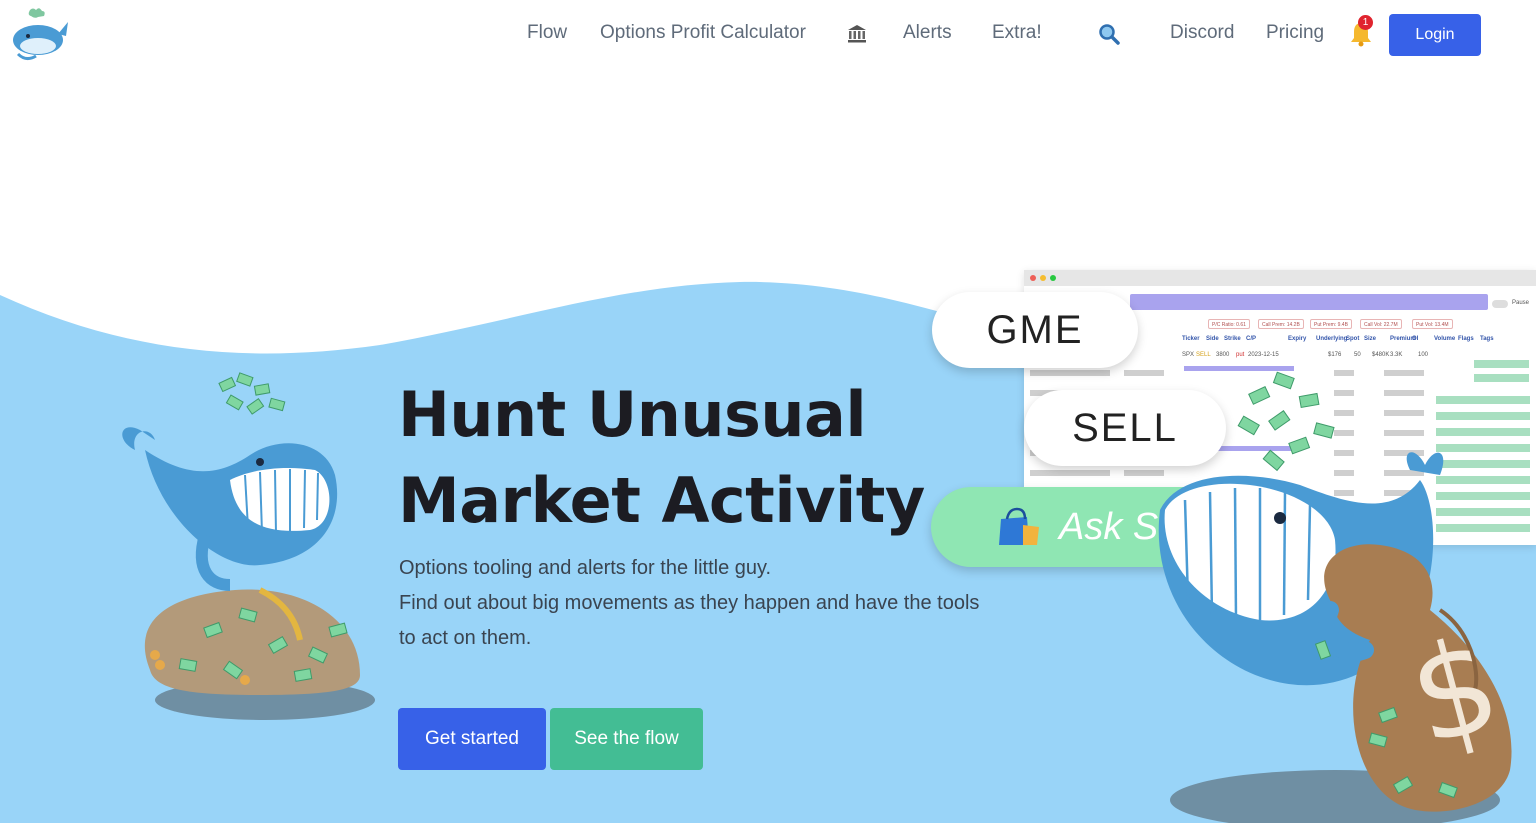 This screenshot has width=1536, height=823. Describe the element at coordinates (661, 458) in the screenshot. I see `hero-title: Hunt Unusual Market Activity` at that location.